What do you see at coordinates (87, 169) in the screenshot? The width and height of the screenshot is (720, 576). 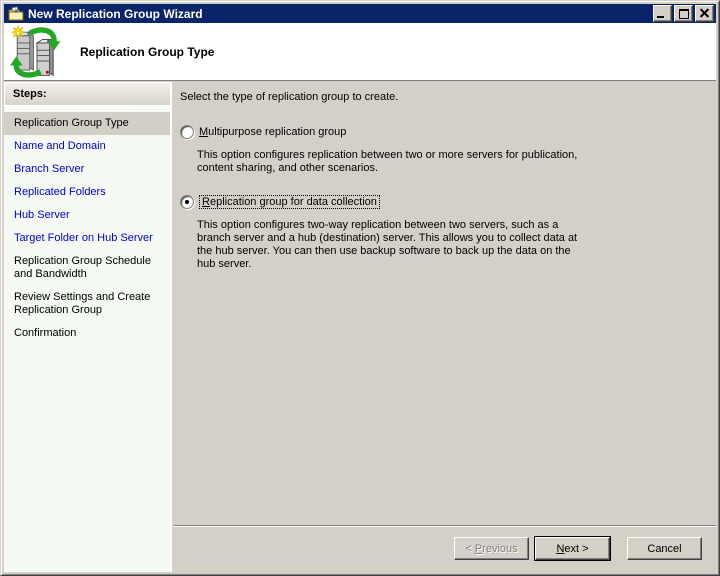 I see `step-branch-server: Branch Server` at bounding box center [87, 169].